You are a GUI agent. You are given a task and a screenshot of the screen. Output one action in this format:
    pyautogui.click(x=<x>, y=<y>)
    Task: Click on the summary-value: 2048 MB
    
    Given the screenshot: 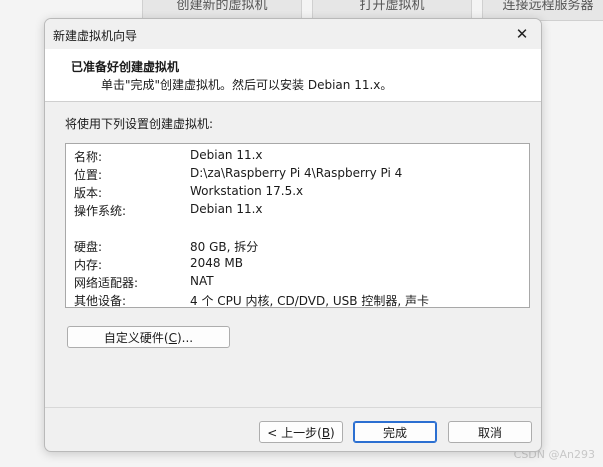 What is the action you would take?
    pyautogui.click(x=216, y=263)
    